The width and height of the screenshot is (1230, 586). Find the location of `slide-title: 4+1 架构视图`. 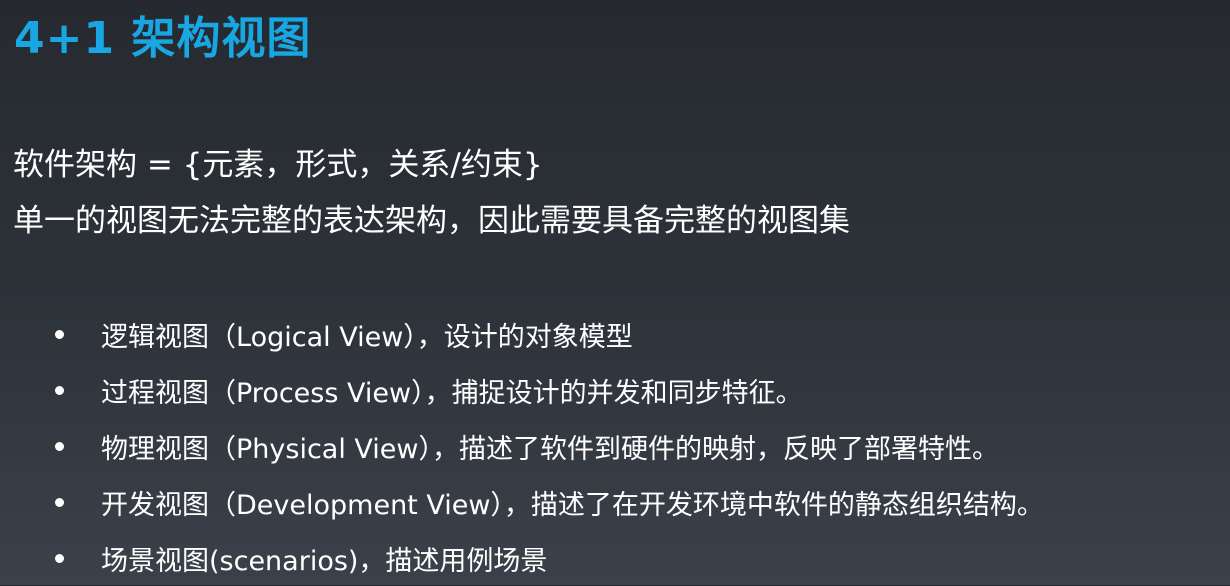

slide-title: 4+1 架构视图 is located at coordinates (163, 38).